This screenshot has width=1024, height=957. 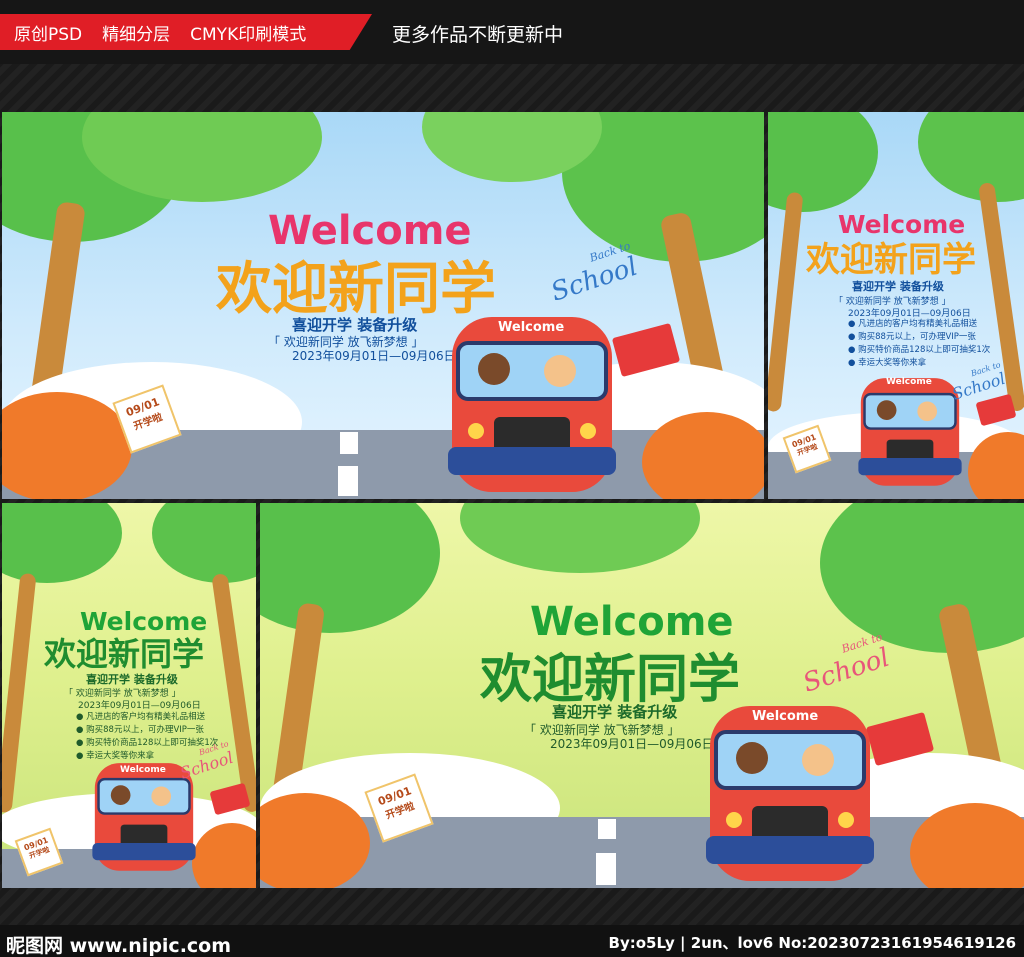 What do you see at coordinates (478, 35) in the screenshot?
I see `more-works-text: 更多作品不断更新中` at bounding box center [478, 35].